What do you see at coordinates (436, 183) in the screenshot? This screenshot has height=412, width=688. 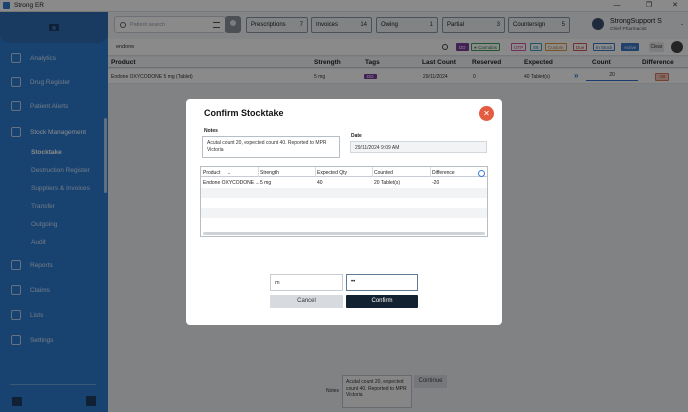 I see `row-difference: -20` at bounding box center [436, 183].